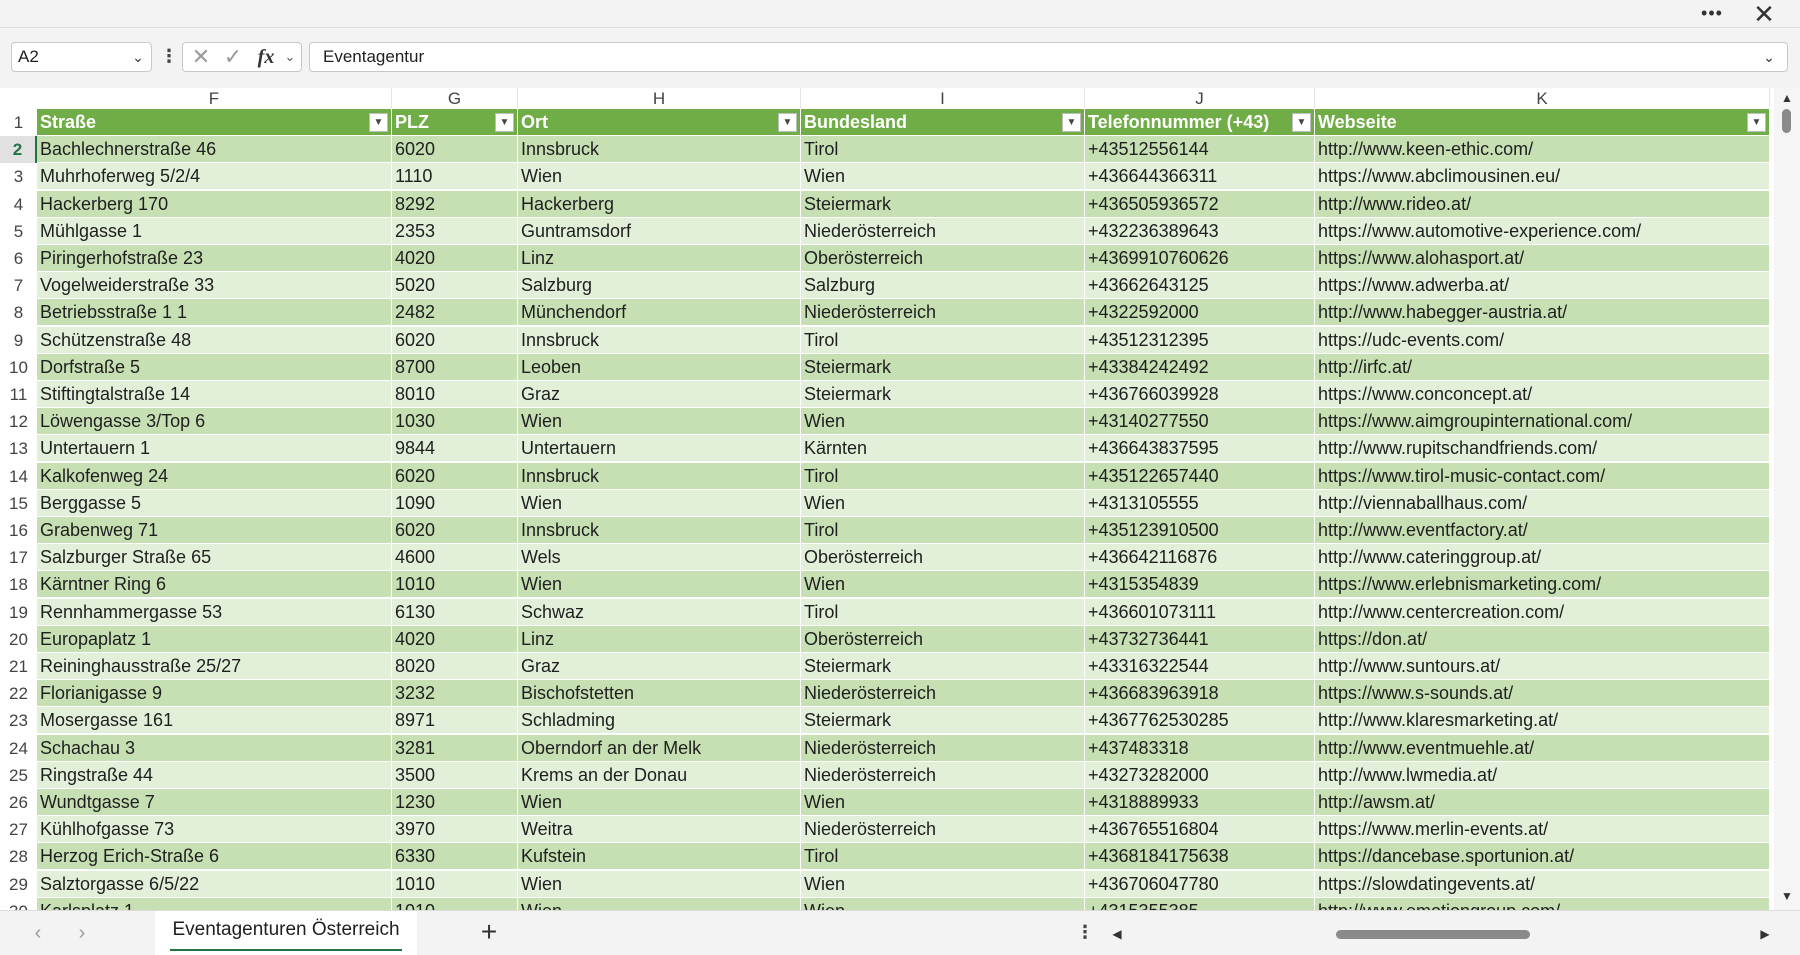 The width and height of the screenshot is (1800, 955). Describe the element at coordinates (1542, 476) in the screenshot. I see `table-cell: https://www.tirol-music-contact.com/` at that location.